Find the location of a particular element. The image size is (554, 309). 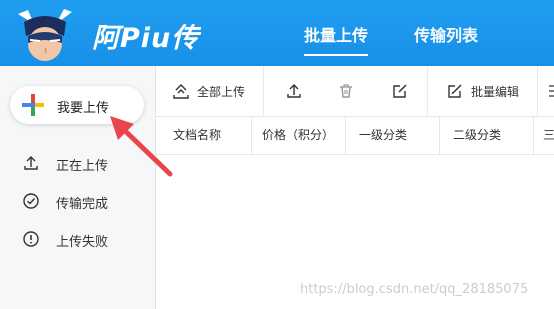

tab-batch-upload: 批量上传 is located at coordinates (336, 39).